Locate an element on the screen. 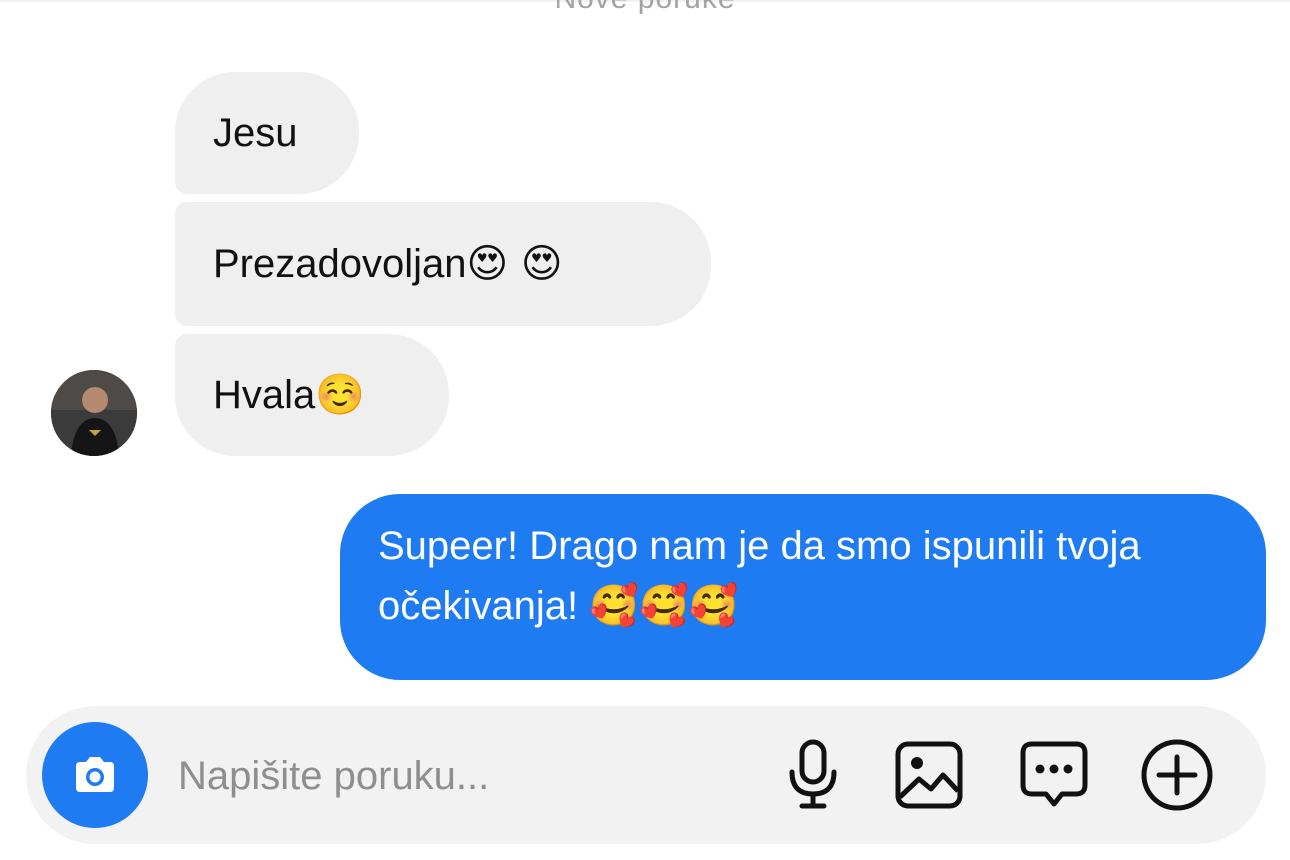 This screenshot has height=860, width=1290. smiling-hearts-emoji: 🥰🥰🥰 is located at coordinates (664, 606).